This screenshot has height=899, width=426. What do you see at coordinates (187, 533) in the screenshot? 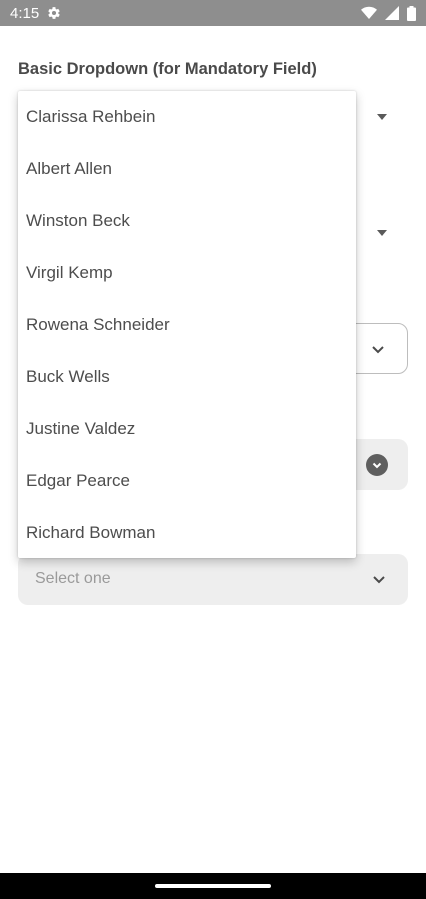
I see `menu-item: Richard Bowman` at bounding box center [187, 533].